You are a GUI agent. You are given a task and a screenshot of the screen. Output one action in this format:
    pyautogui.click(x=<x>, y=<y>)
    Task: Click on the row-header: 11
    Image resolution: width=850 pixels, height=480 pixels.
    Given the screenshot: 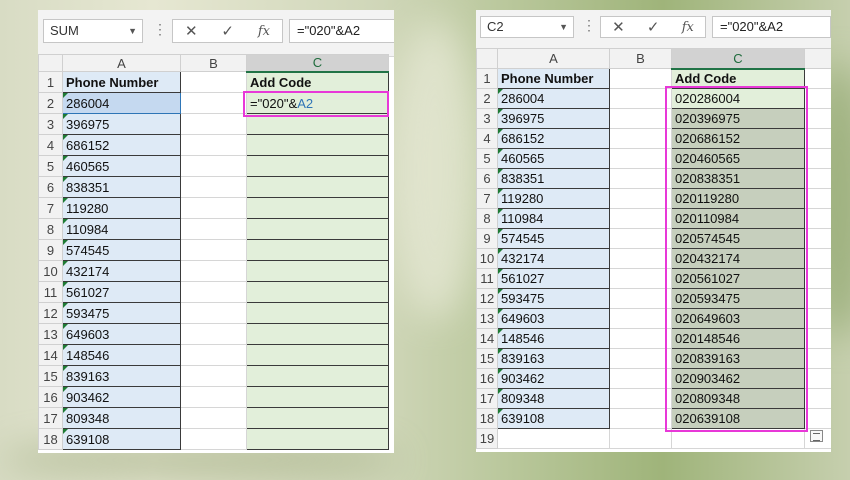 What is the action you would take?
    pyautogui.click(x=487, y=278)
    